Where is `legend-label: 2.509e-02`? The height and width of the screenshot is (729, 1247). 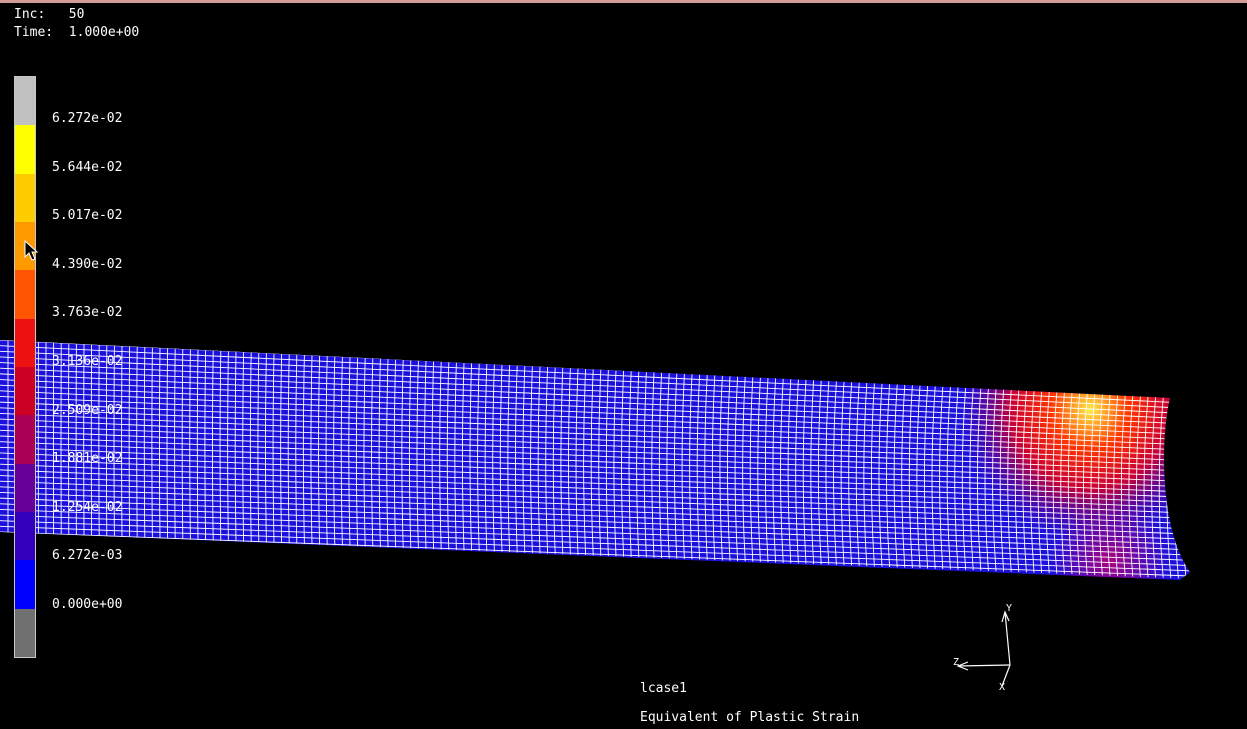
legend-label: 2.509e-02 is located at coordinates (87, 410).